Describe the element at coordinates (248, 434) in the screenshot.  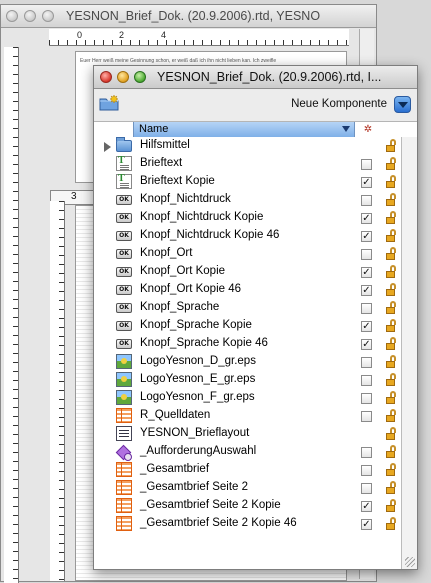
I see `component-row: YESNON_Brieflayout` at that location.